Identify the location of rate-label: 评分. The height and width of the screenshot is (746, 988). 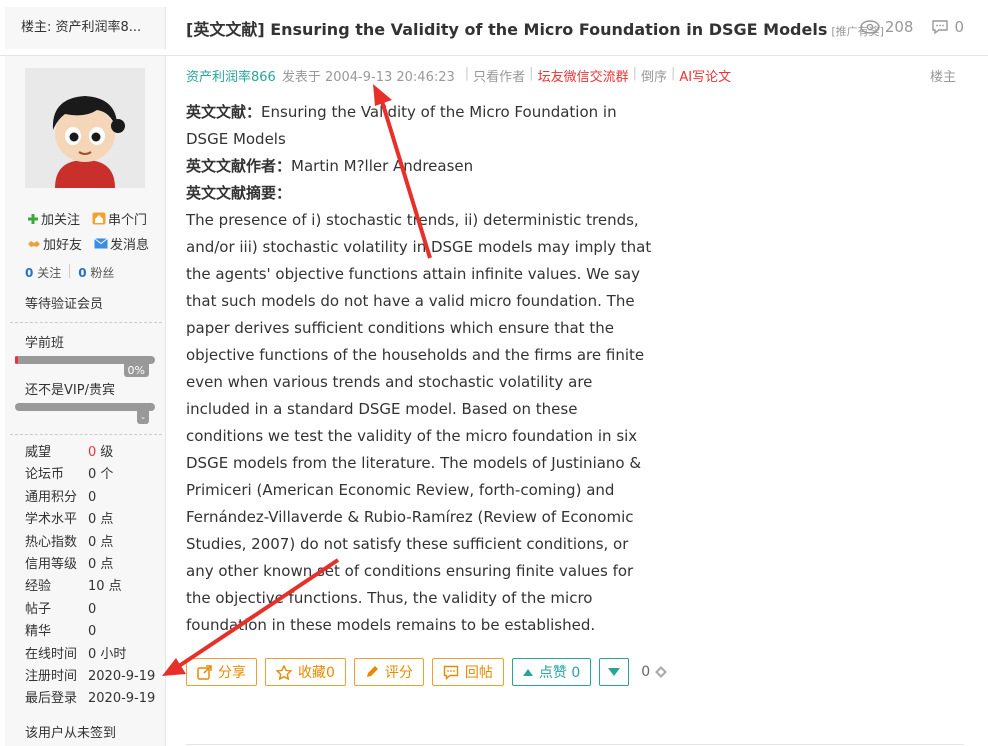
(398, 673).